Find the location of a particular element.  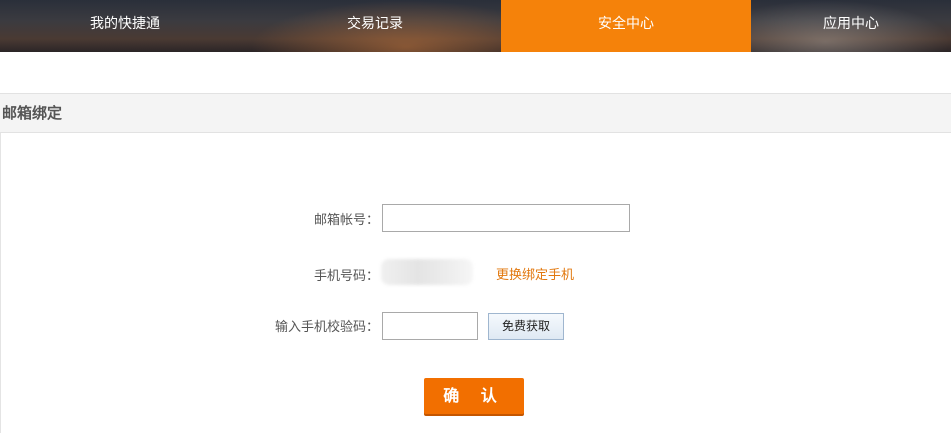

code-label: 输入手机校验码： is located at coordinates (326, 327).